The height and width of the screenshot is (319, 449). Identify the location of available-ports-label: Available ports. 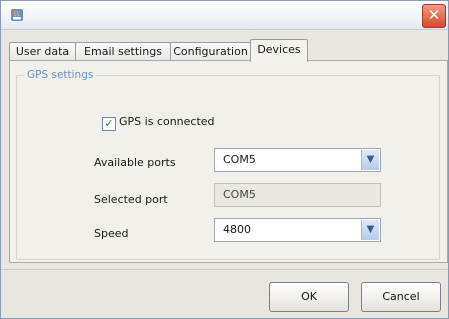
(135, 162).